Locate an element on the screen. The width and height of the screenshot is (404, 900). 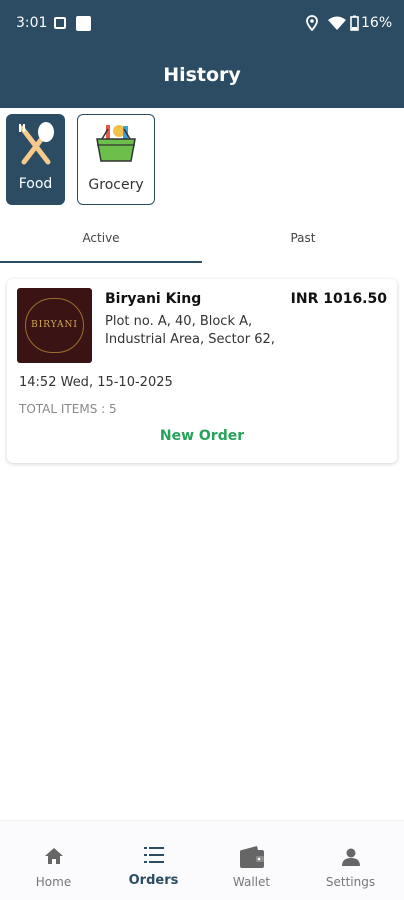
nav-wallet: Wallet is located at coordinates (251, 860).